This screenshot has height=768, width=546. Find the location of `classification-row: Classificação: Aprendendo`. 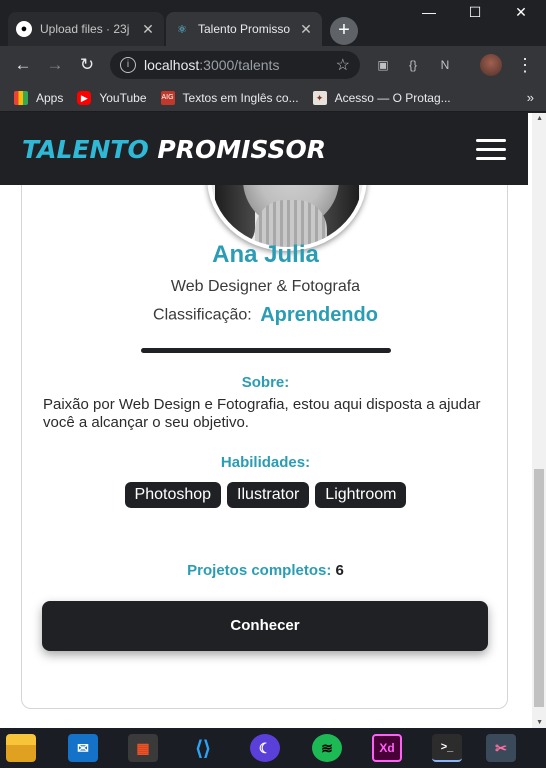

classification-row: Classificação: Aprendendo is located at coordinates (265, 315).